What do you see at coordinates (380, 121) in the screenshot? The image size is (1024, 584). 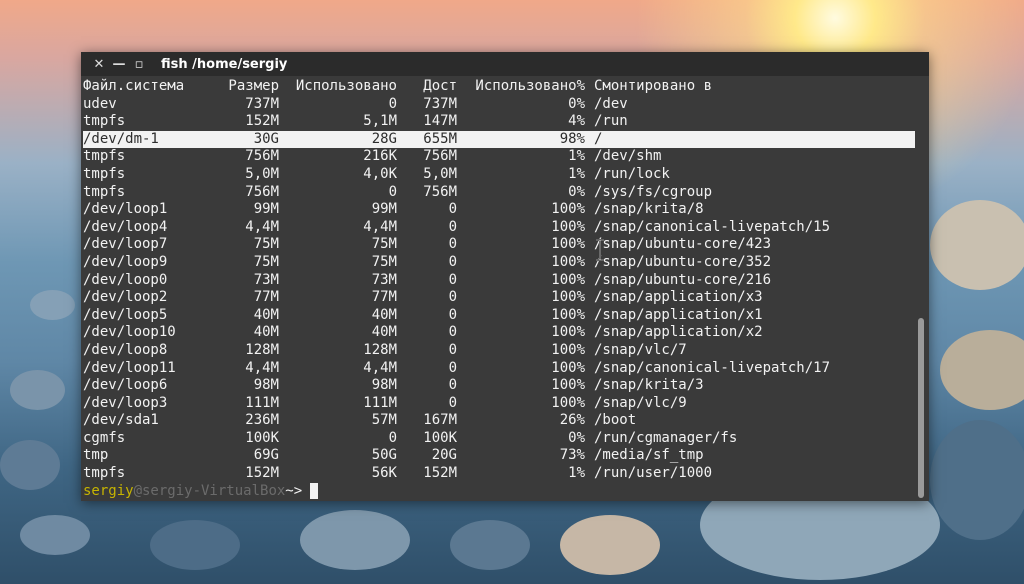 I see `table-cell: 5,1M` at bounding box center [380, 121].